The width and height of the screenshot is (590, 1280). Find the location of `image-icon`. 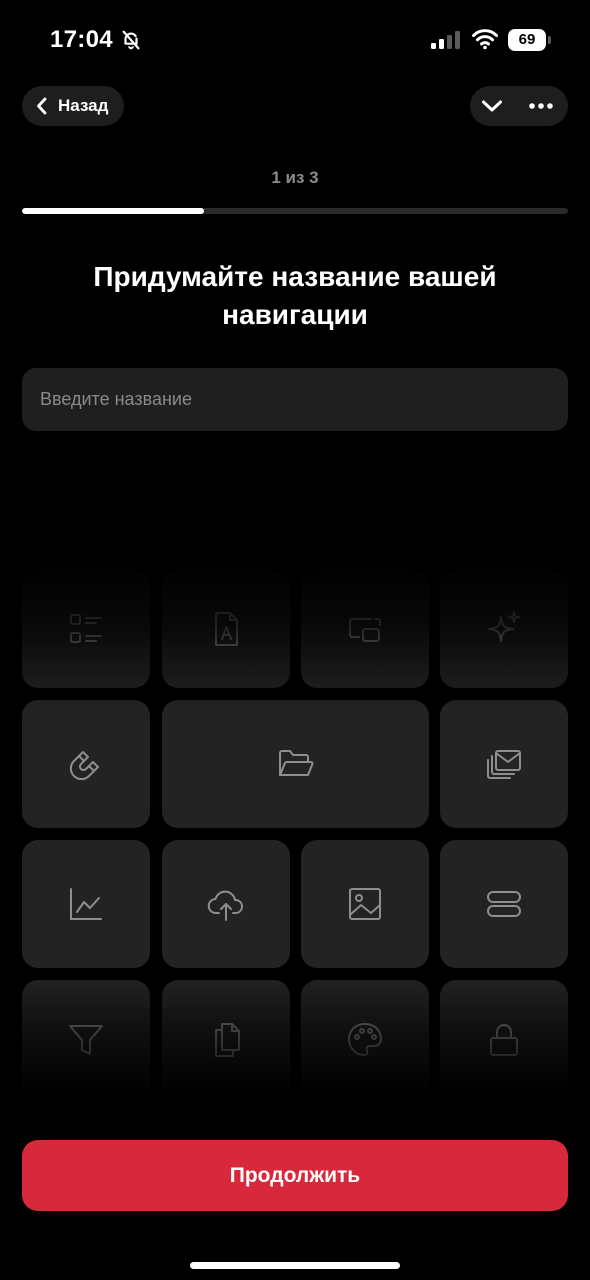

image-icon is located at coordinates (365, 904).